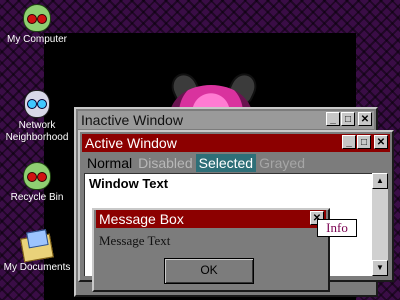 The width and height of the screenshot is (400, 300). Describe the element at coordinates (380, 181) in the screenshot. I see `scroll-up-arrow-icon: ▲` at that location.